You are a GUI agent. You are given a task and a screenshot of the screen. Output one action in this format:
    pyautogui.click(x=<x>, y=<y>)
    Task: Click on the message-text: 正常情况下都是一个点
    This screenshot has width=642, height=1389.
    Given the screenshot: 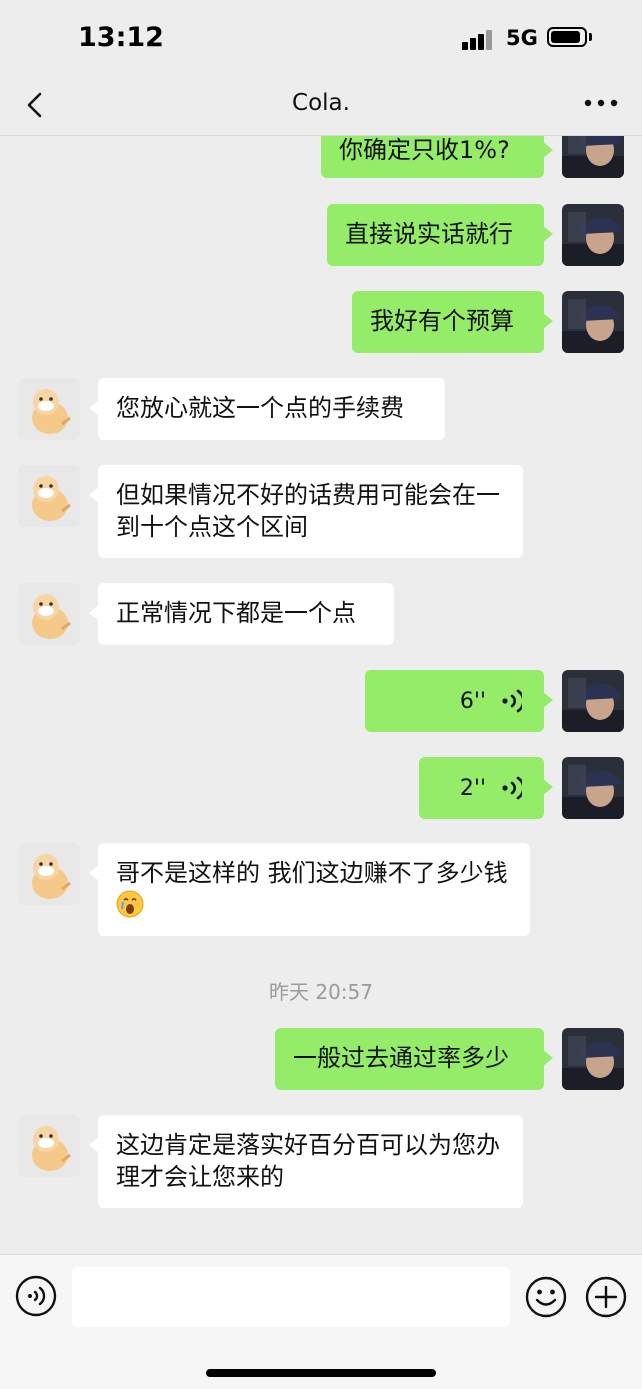 What is the action you would take?
    pyautogui.click(x=236, y=613)
    